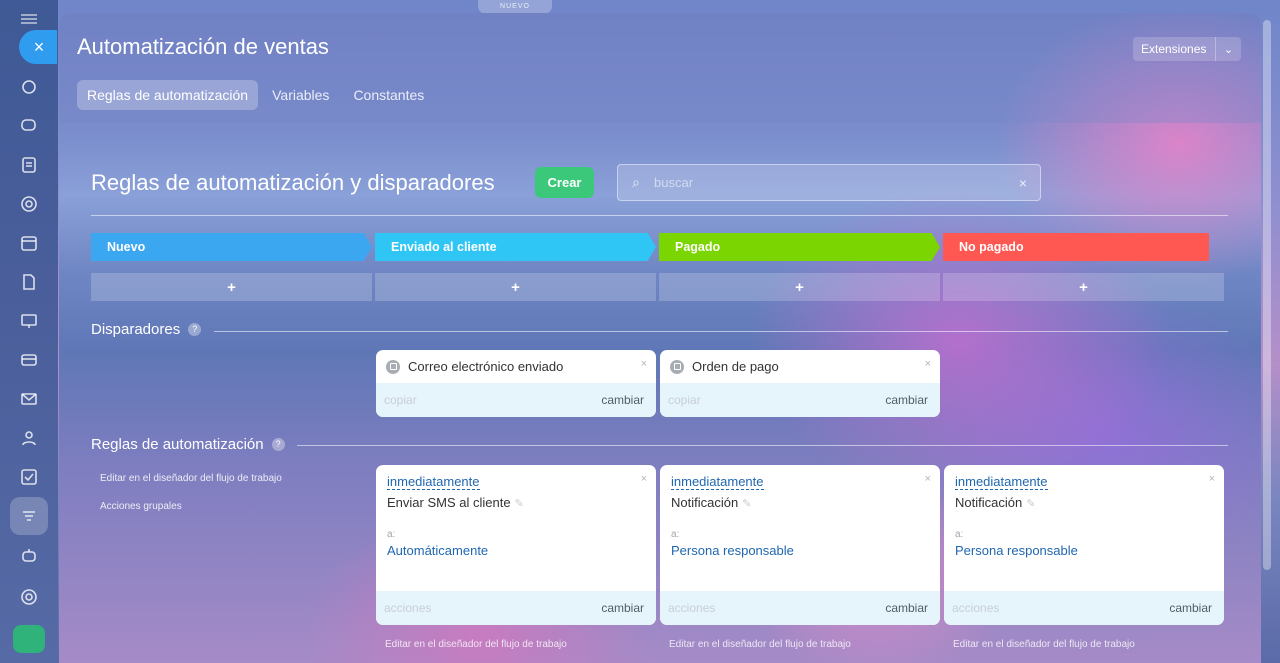  What do you see at coordinates (29, 360) in the screenshot?
I see `card-icon` at bounding box center [29, 360].